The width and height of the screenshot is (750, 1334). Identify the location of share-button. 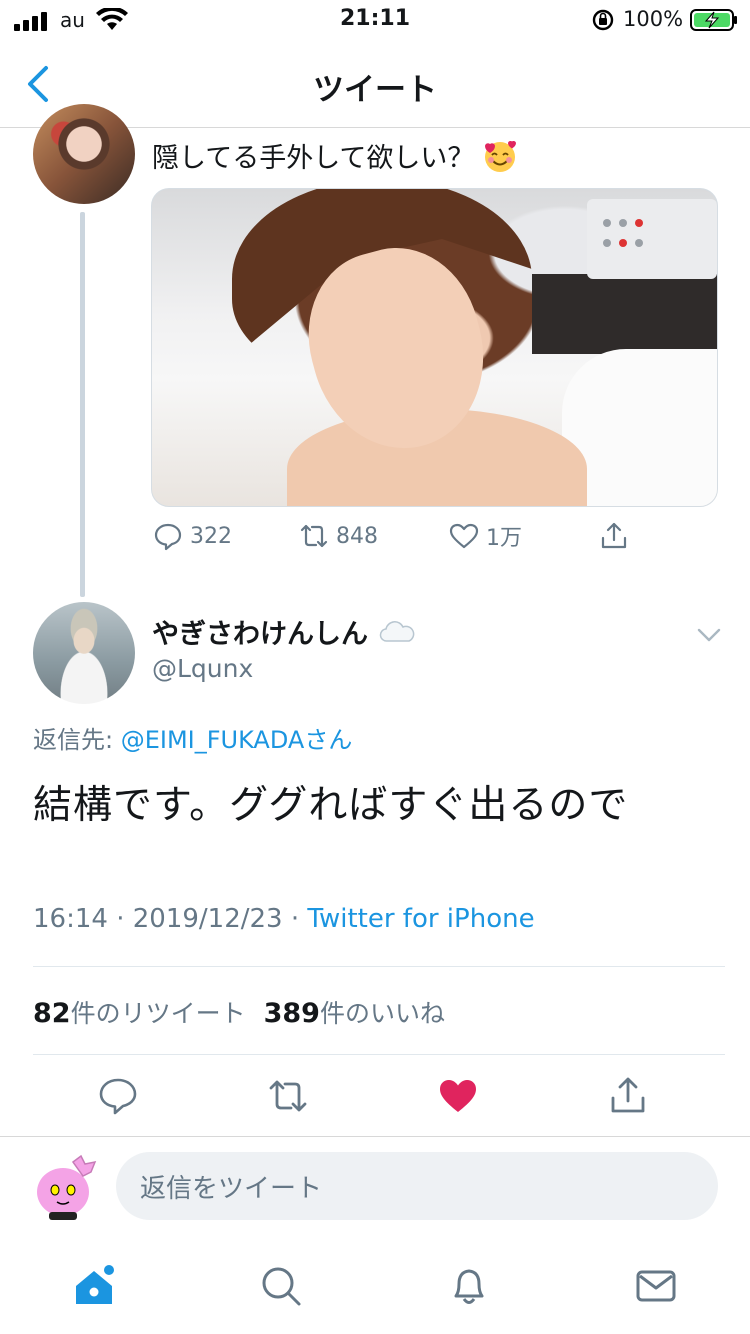
(617, 536).